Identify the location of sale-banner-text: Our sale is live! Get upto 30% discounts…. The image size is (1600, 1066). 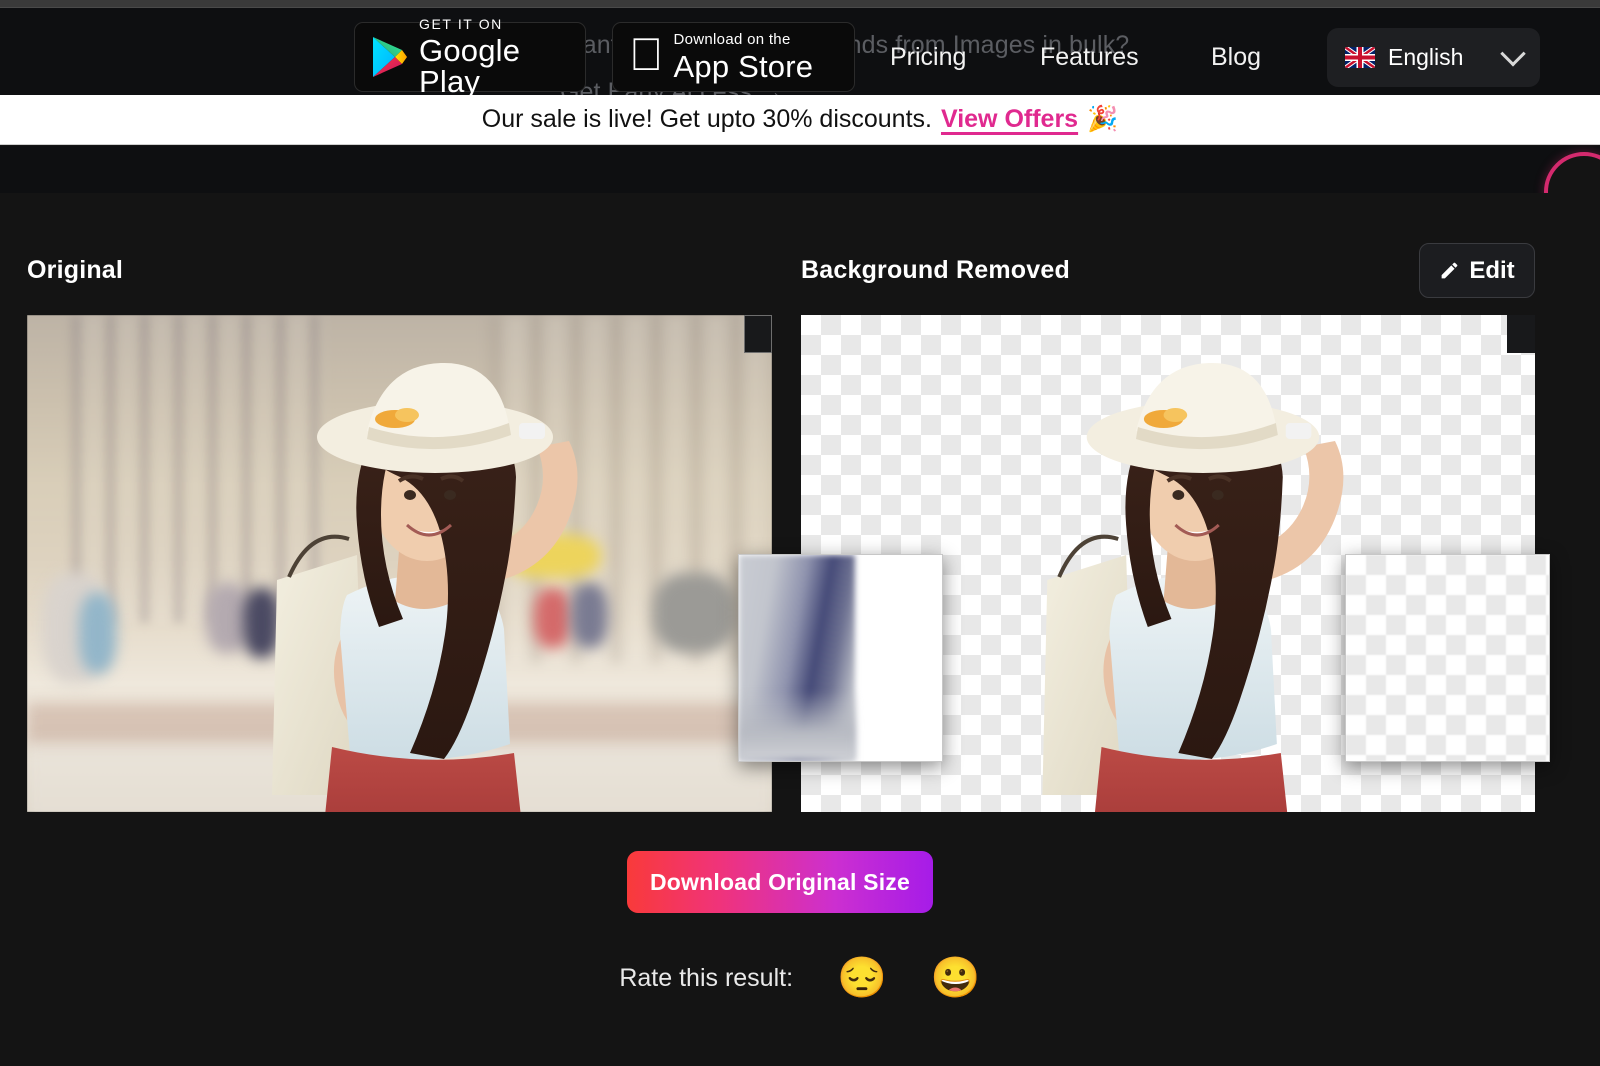
(706, 119).